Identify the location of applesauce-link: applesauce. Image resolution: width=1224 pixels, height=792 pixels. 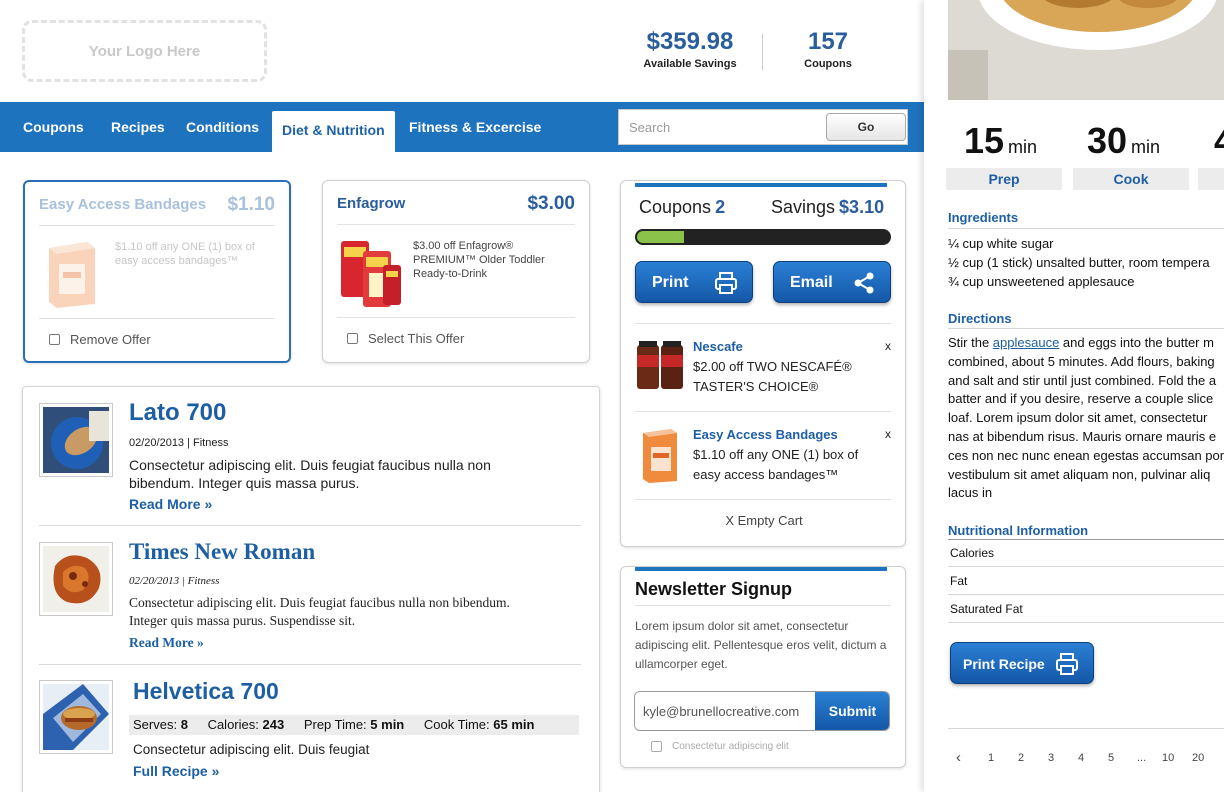
(1026, 342).